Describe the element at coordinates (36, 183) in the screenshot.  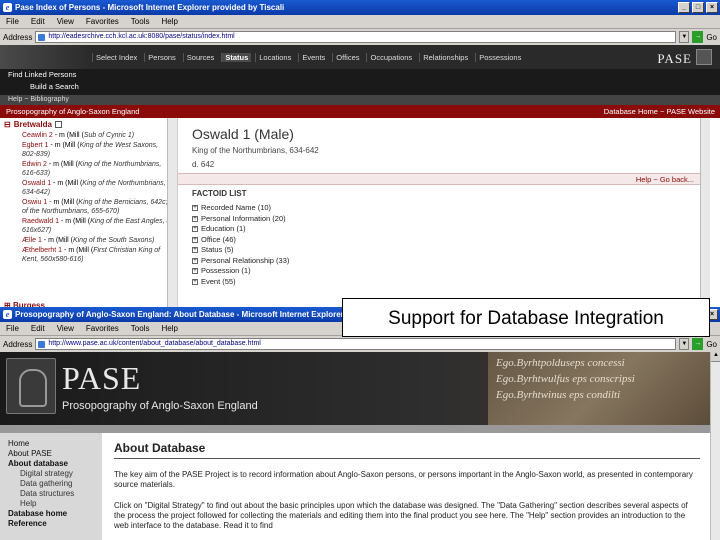
I see `person-link: Oswald 1` at that location.